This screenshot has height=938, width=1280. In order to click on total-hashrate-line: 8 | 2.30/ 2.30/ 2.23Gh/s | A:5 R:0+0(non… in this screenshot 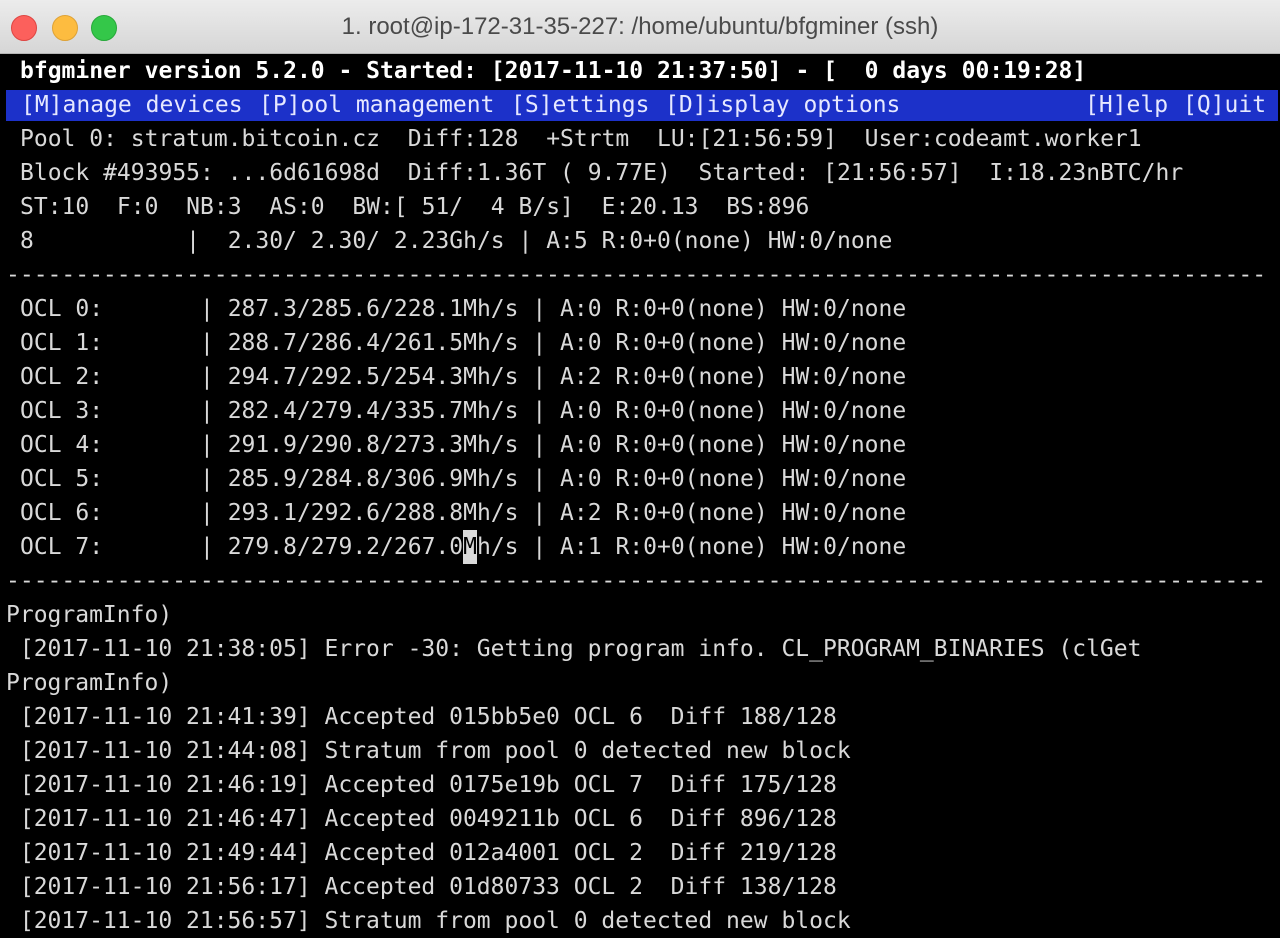, I will do `click(456, 241)`.